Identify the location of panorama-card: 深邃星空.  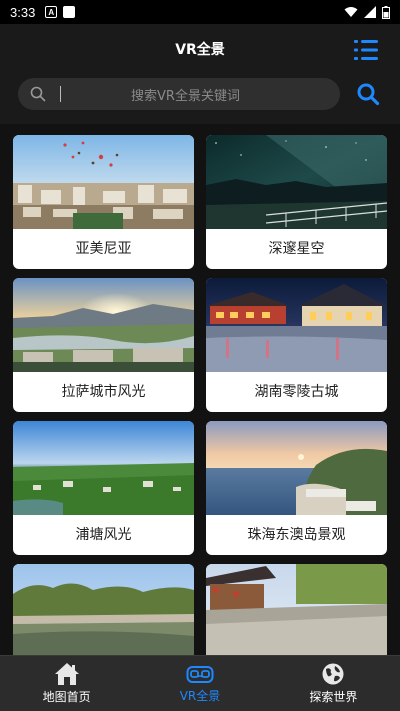
(296, 202).